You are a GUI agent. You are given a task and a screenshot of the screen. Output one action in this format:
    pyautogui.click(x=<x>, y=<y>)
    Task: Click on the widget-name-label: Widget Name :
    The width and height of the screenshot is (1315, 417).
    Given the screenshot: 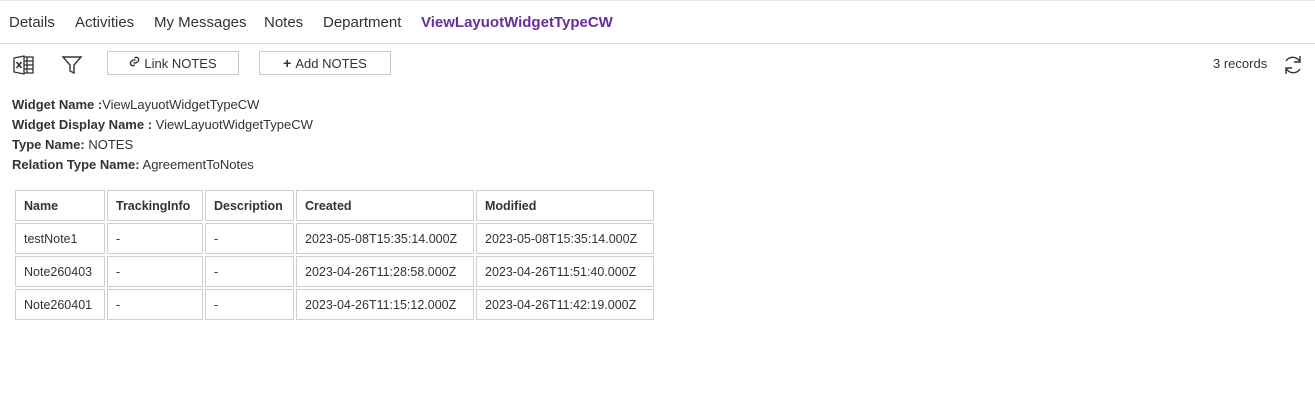 What is the action you would take?
    pyautogui.click(x=57, y=104)
    